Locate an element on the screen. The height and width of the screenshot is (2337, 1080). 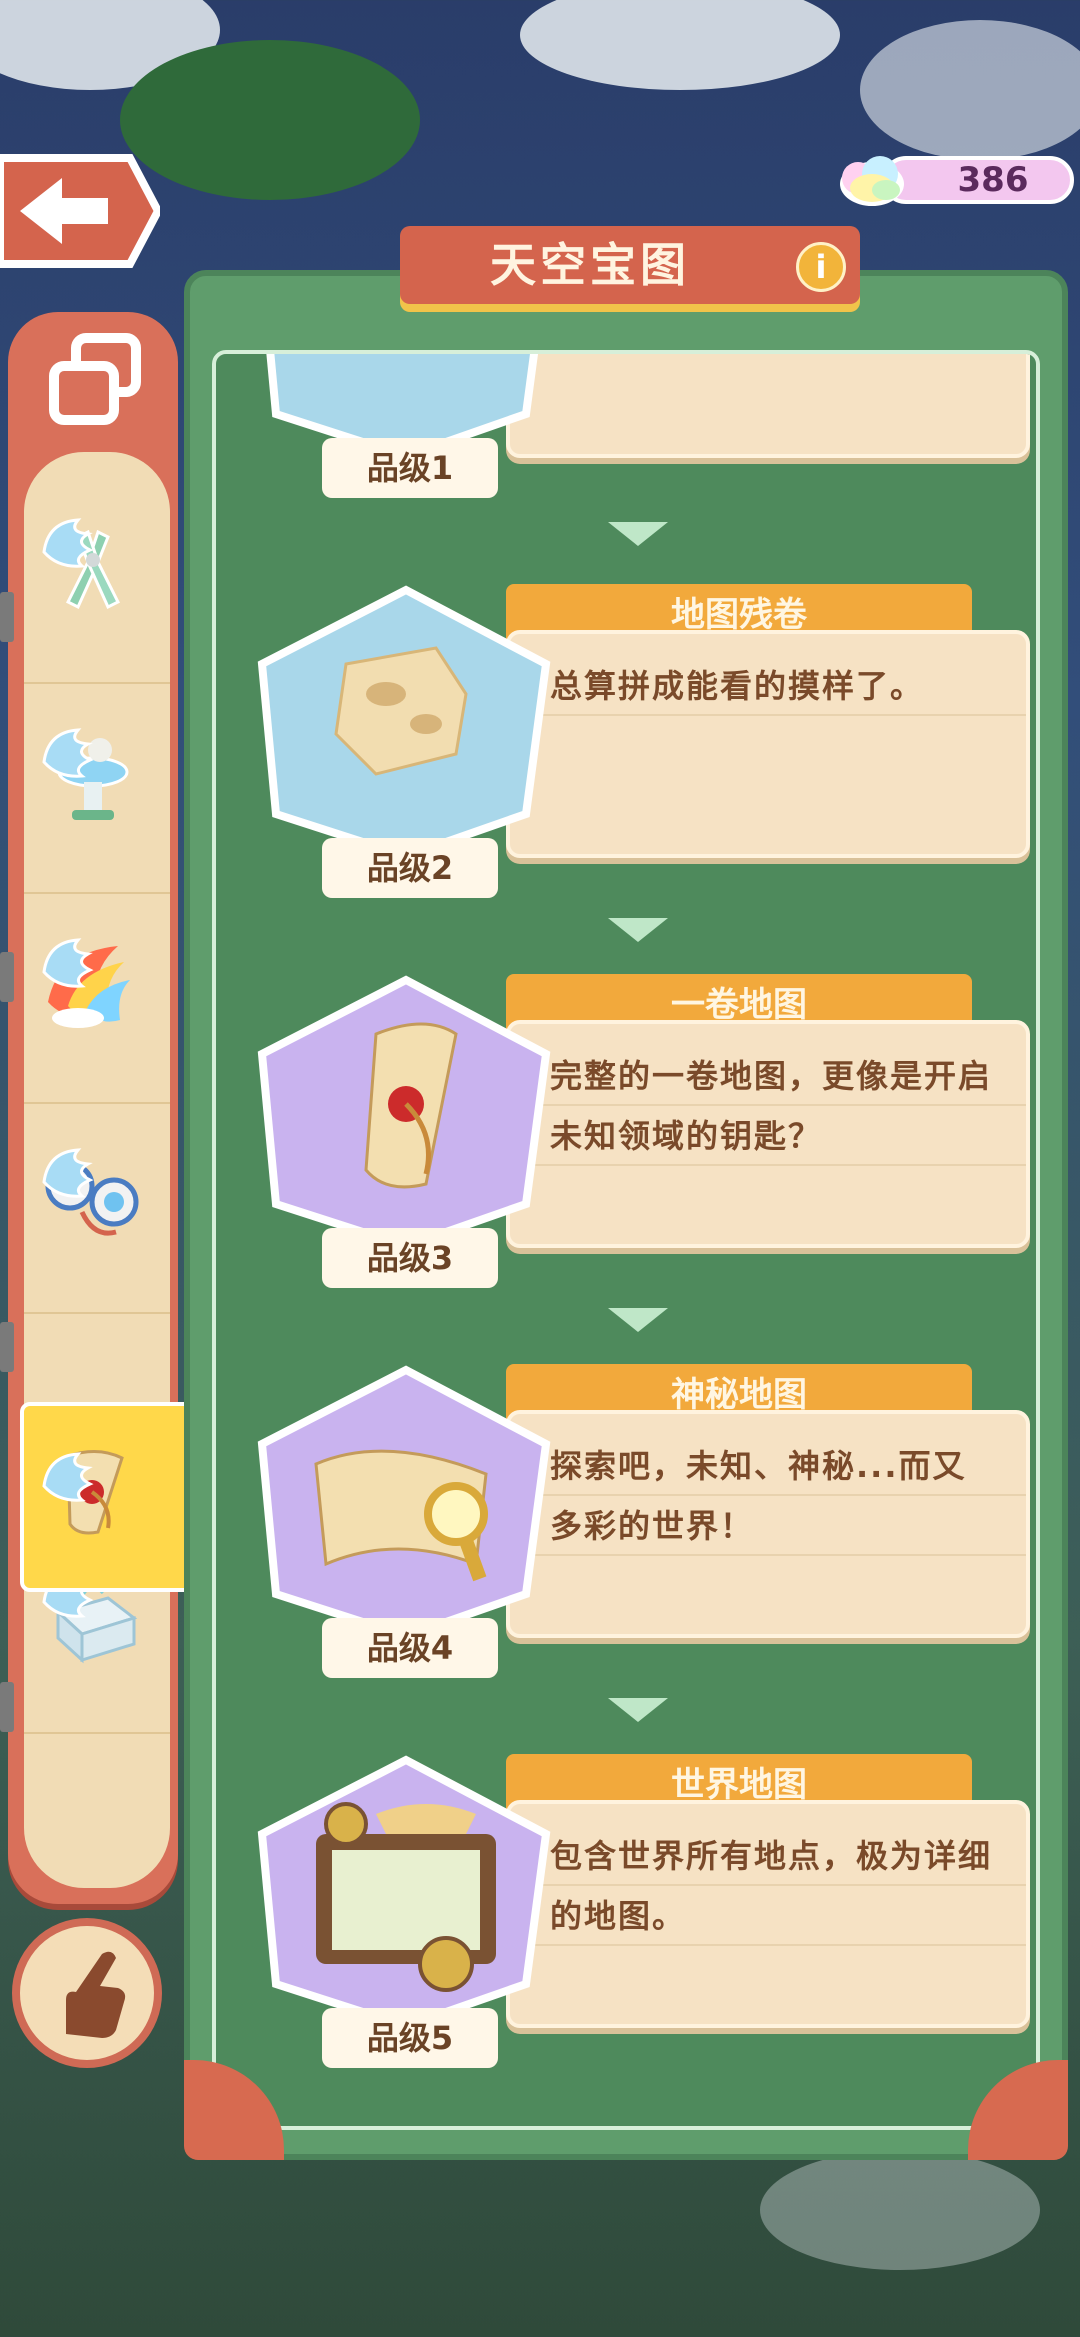
grade-desc: 总算拼成能看的摸样了。 is located at coordinates (768, 675).